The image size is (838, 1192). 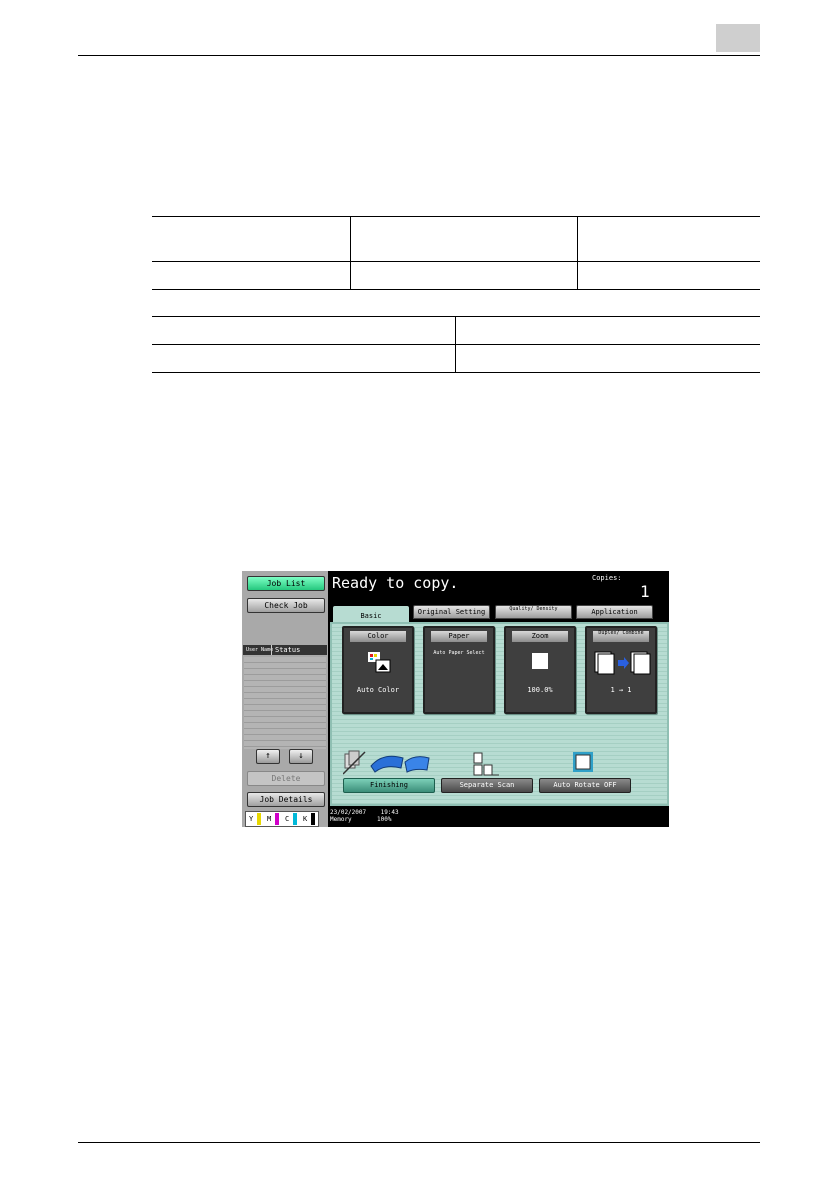 I want to click on toner-label-y: Y, so click(x=251, y=819).